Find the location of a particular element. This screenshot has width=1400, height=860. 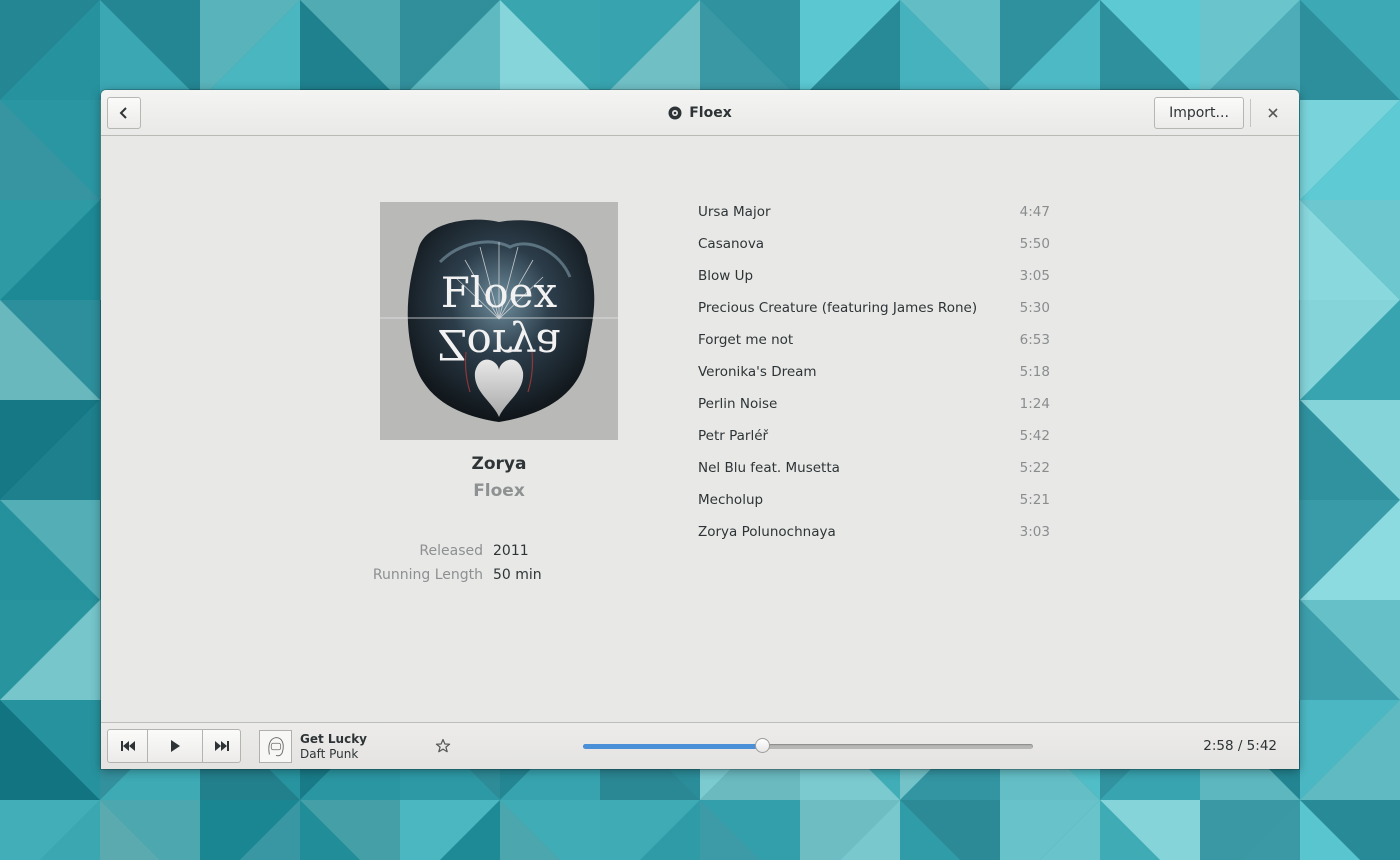

track-title: Blow Up is located at coordinates (726, 276).